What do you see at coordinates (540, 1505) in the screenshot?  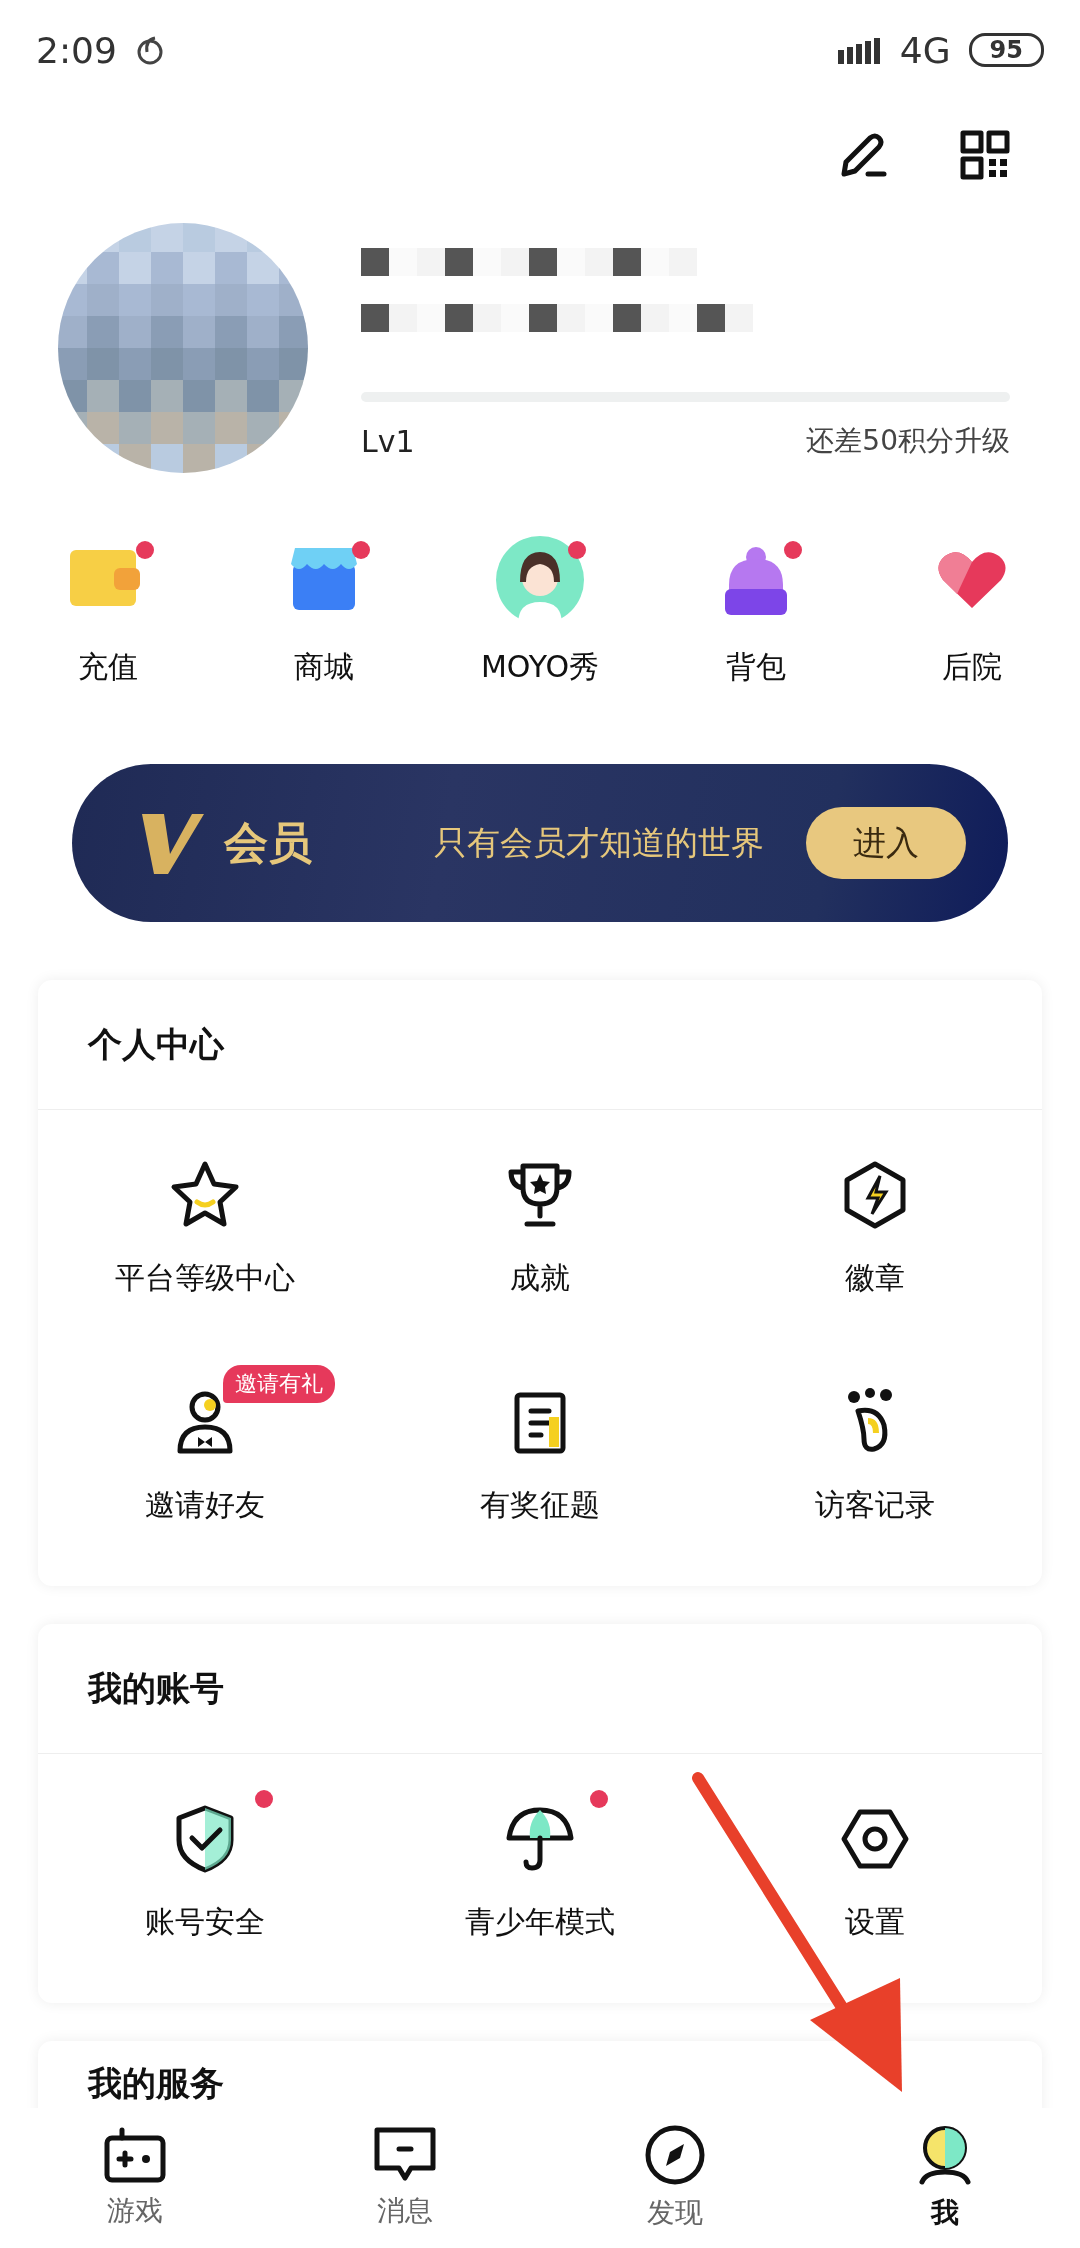 I see `menu-item-label: 有奖征题` at bounding box center [540, 1505].